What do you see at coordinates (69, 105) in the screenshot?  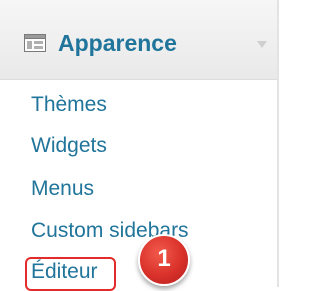 I see `submenu-item-themes: Thèmes` at bounding box center [69, 105].